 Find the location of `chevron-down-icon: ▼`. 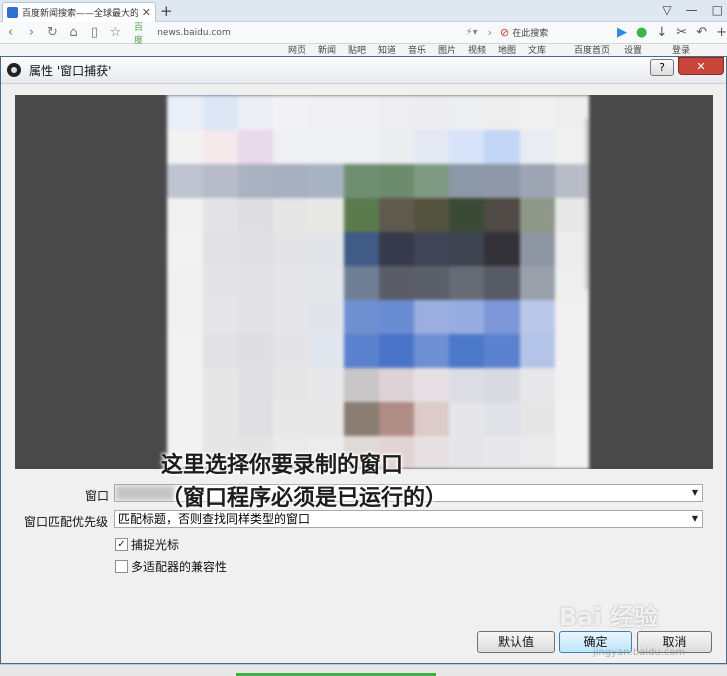

chevron-down-icon: ▼ is located at coordinates (694, 492).